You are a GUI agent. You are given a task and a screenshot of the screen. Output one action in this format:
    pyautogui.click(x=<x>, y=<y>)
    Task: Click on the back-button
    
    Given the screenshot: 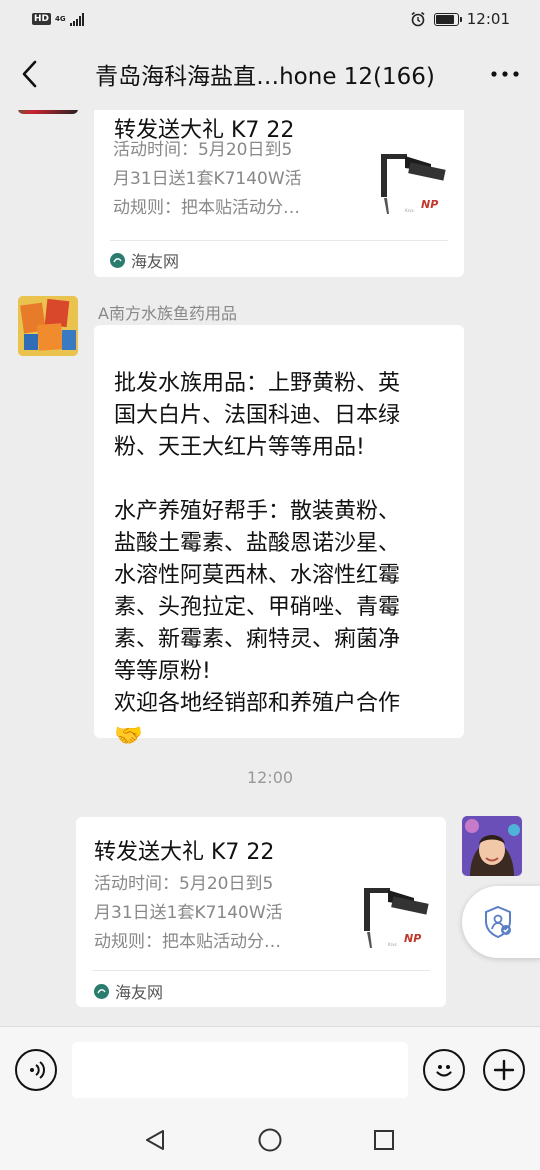 What is the action you would take?
    pyautogui.click(x=30, y=74)
    